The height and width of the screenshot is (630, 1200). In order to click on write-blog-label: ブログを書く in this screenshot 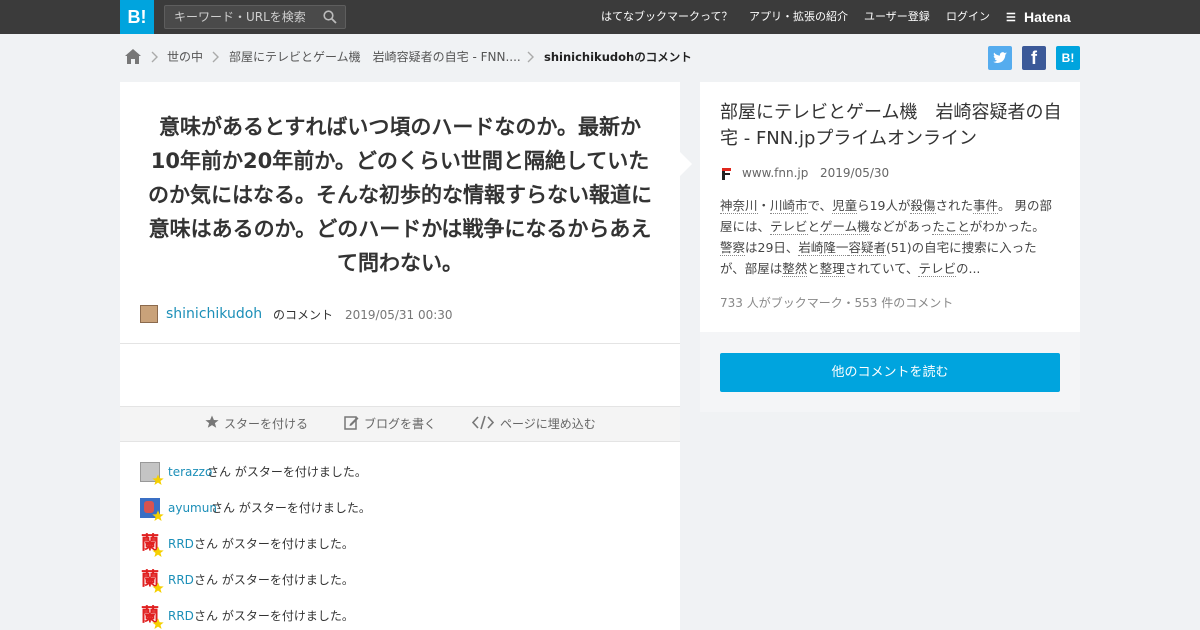, I will do `click(400, 424)`.